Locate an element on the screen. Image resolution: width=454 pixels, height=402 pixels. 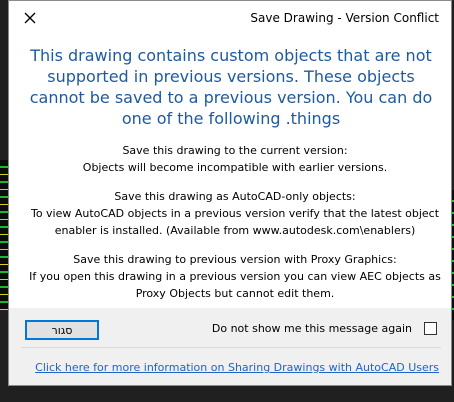
dialog-titlebar: Save Drawing - Version Conflict is located at coordinates (230, 18).